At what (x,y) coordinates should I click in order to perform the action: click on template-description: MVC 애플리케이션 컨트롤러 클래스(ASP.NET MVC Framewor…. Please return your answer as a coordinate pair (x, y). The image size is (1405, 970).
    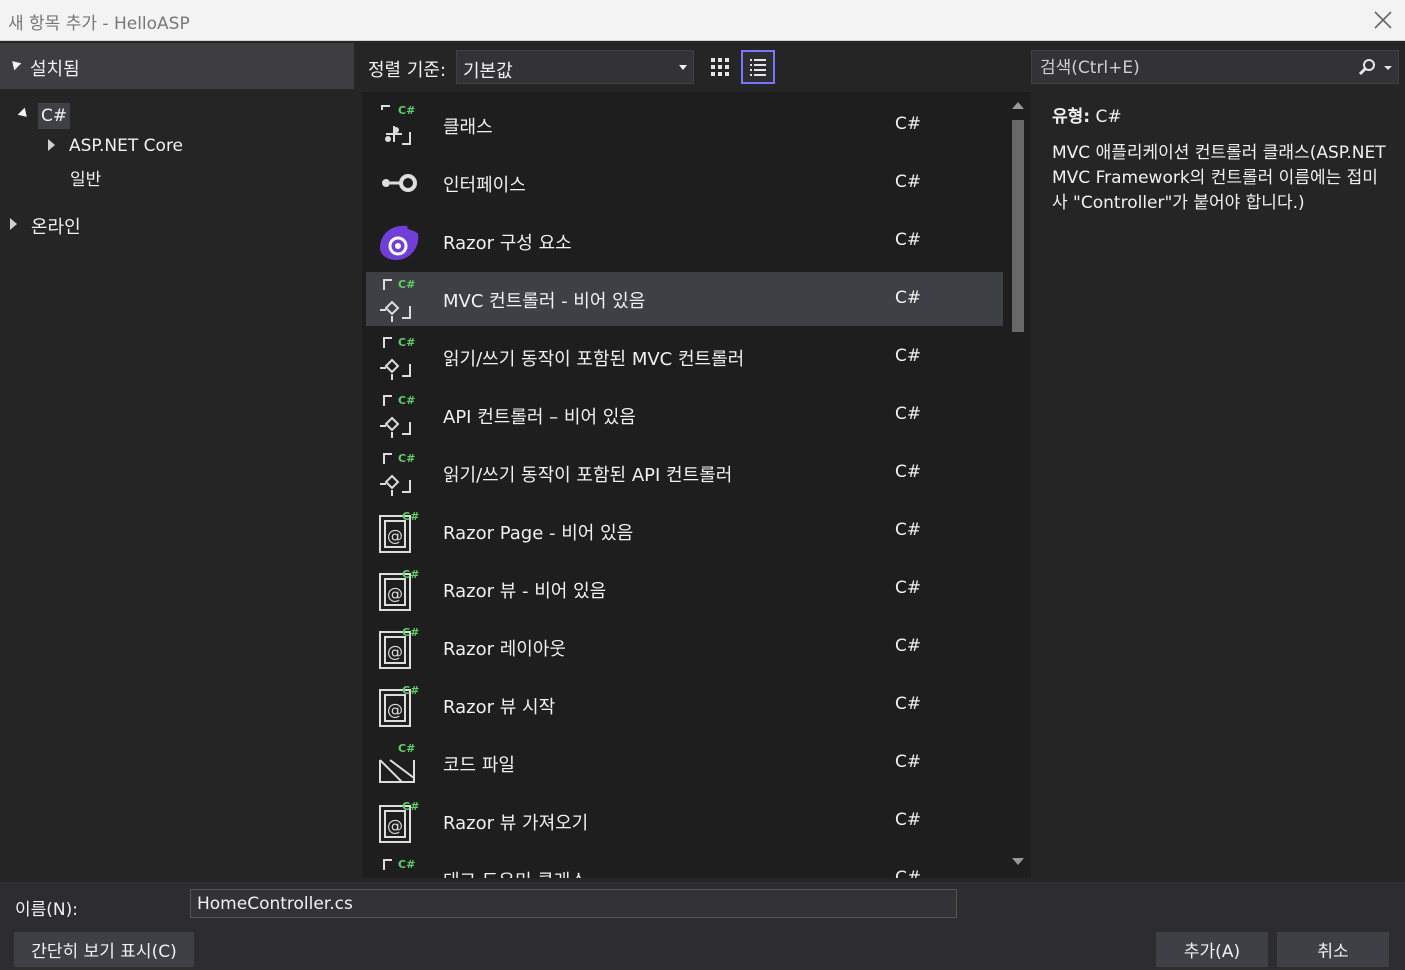
    Looking at the image, I should click on (1219, 178).